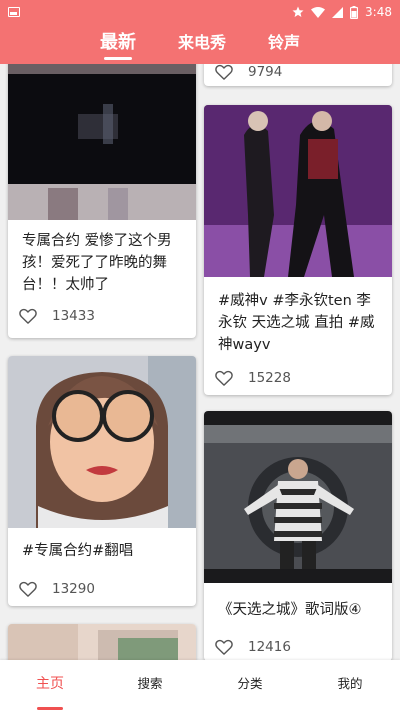 Image resolution: width=400 pixels, height=710 pixels. What do you see at coordinates (269, 647) in the screenshot?
I see `like-count: 12416` at bounding box center [269, 647].